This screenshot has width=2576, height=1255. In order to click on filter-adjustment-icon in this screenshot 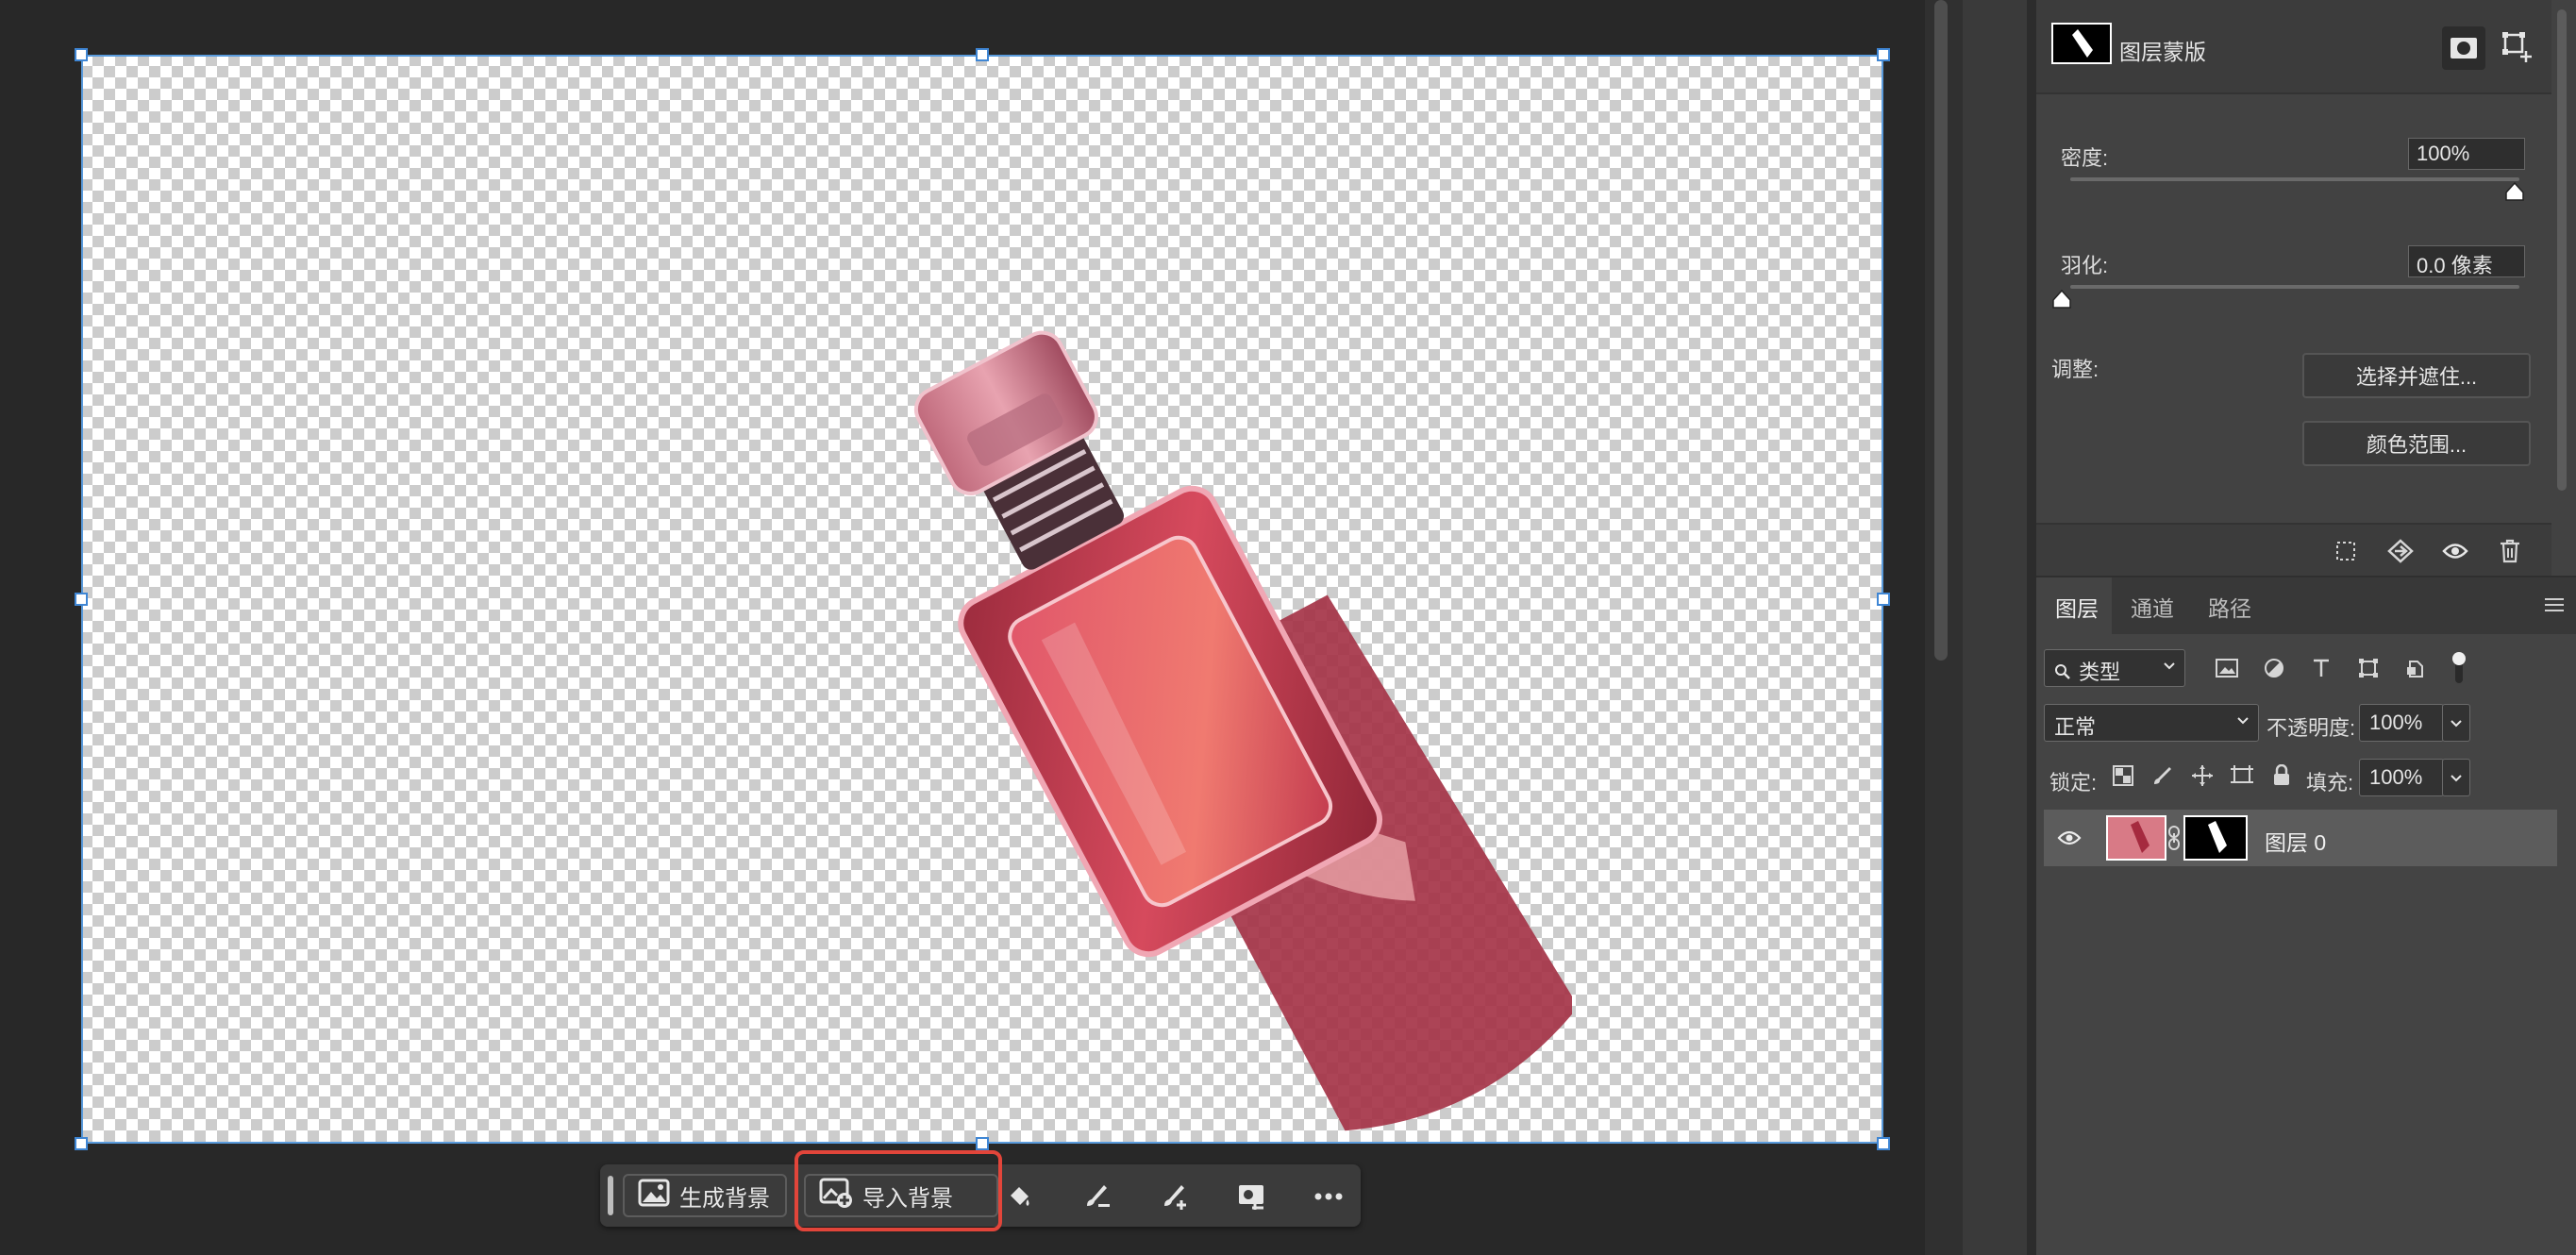, I will do `click(2274, 668)`.